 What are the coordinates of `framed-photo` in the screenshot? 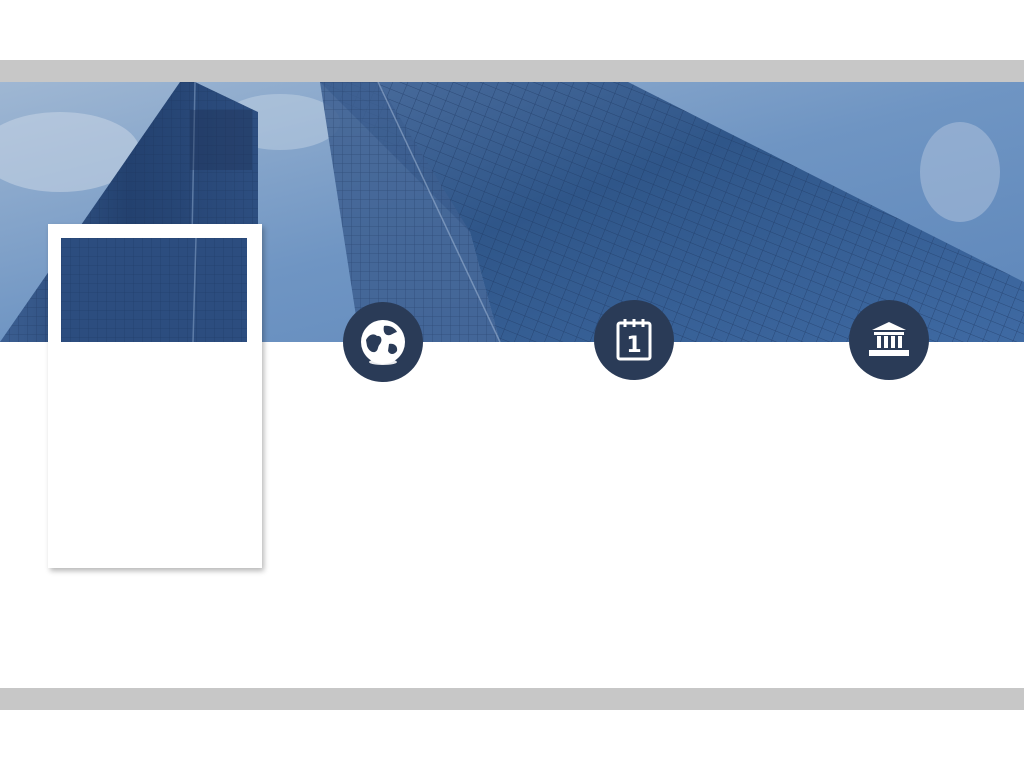 It's located at (154, 396).